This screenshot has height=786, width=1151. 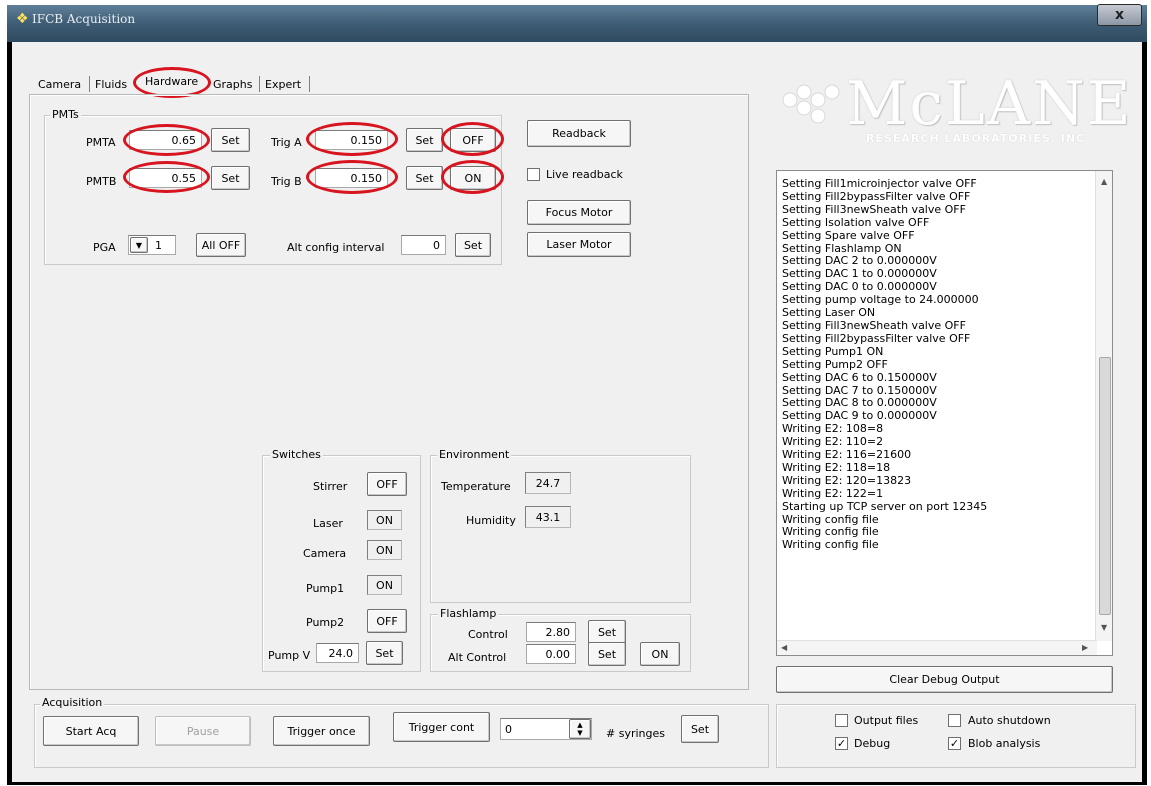 What do you see at coordinates (833, 351) in the screenshot?
I see `debug-line: Setting Pump1 ON` at bounding box center [833, 351].